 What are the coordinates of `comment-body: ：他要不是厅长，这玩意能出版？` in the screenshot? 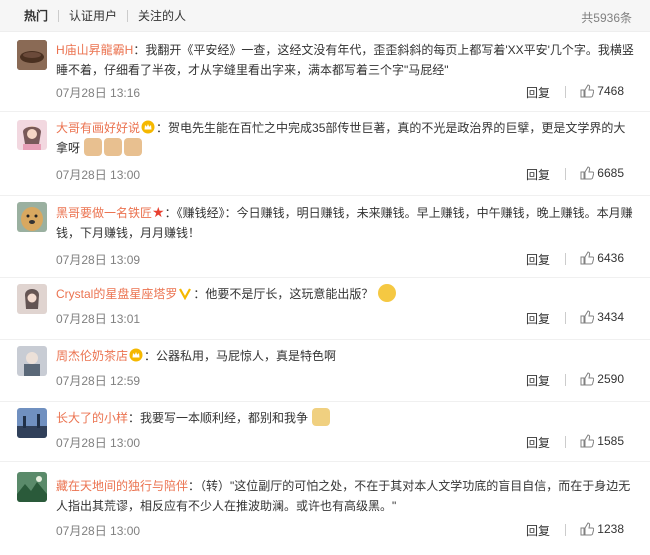 It's located at (283, 294).